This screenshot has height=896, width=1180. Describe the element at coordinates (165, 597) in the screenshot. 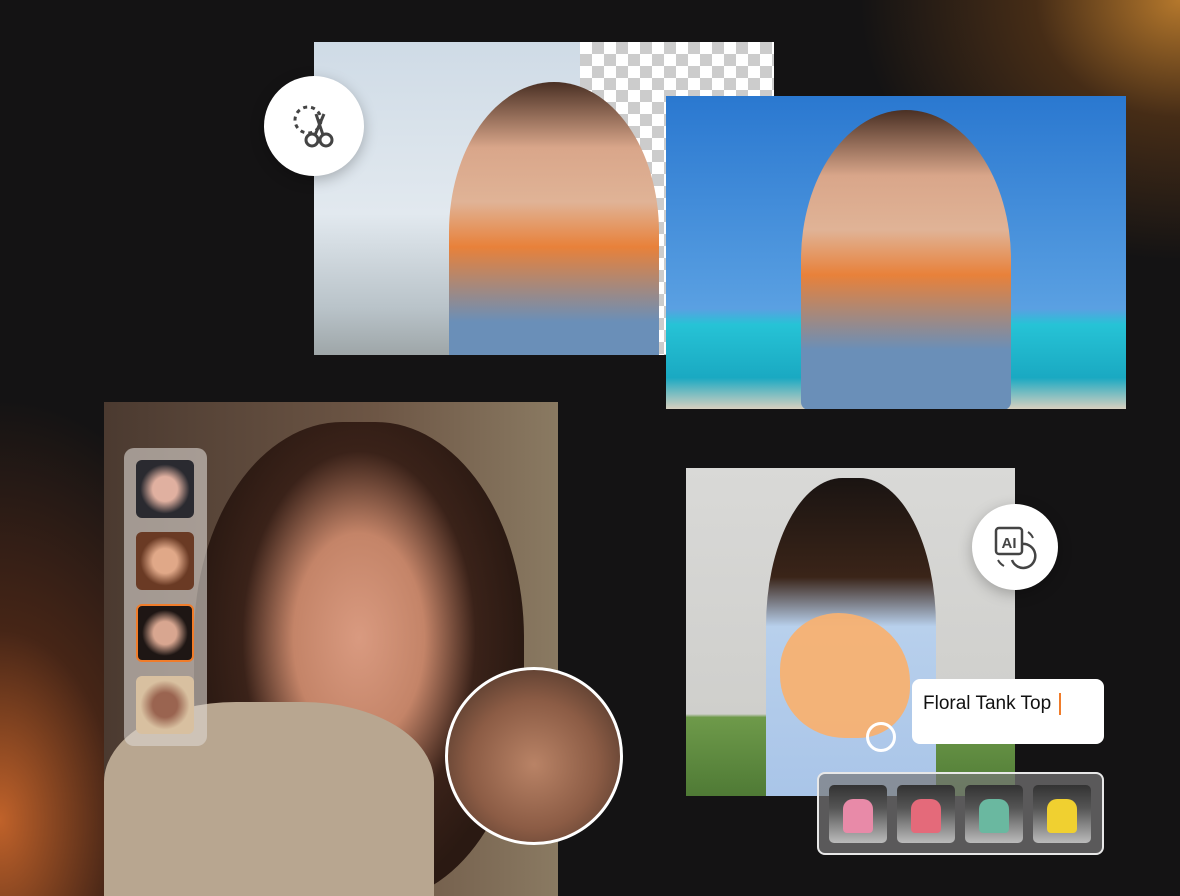

I see `face-style-list` at that location.